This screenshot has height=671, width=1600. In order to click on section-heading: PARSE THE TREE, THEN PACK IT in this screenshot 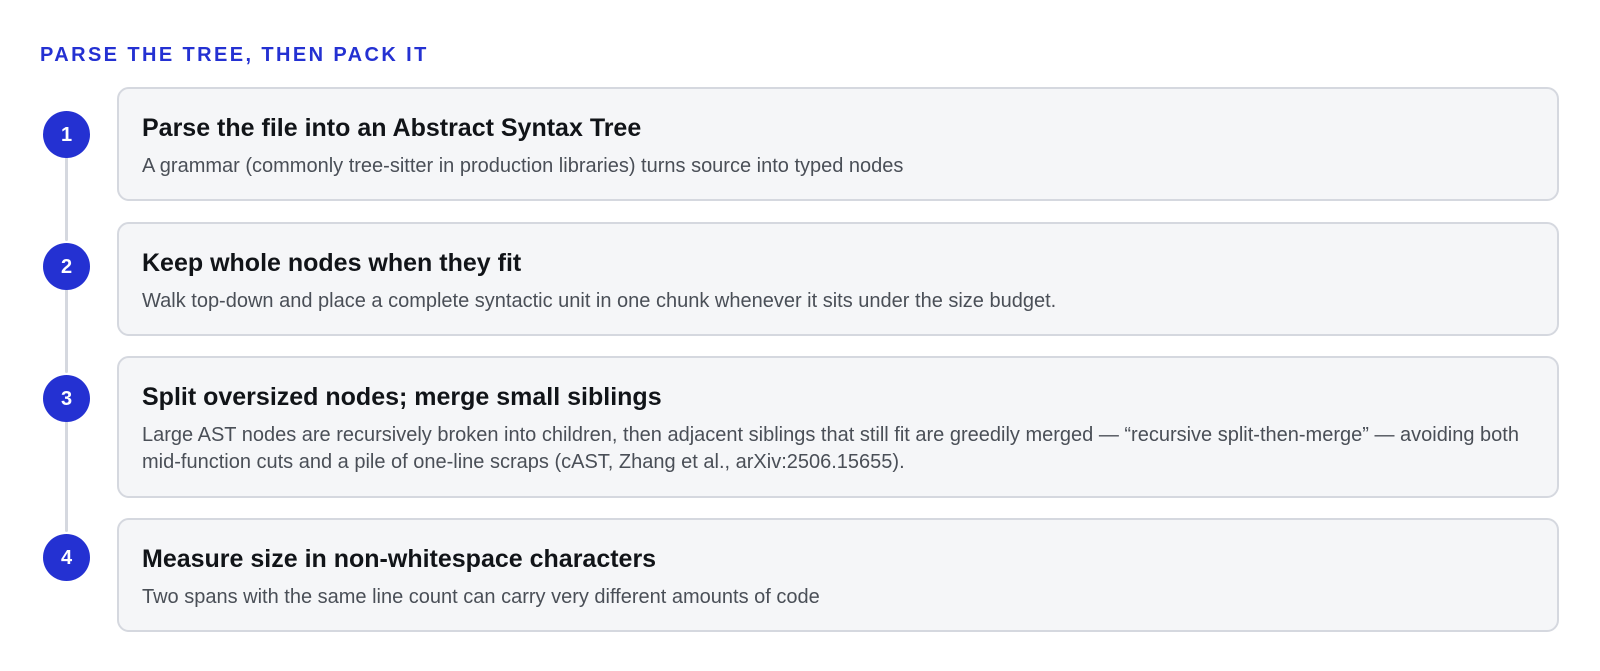, I will do `click(234, 55)`.